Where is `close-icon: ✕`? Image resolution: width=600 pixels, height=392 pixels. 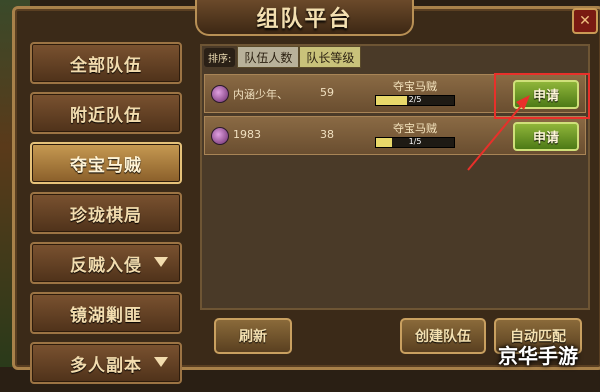
close-icon: ✕ is located at coordinates (585, 21).